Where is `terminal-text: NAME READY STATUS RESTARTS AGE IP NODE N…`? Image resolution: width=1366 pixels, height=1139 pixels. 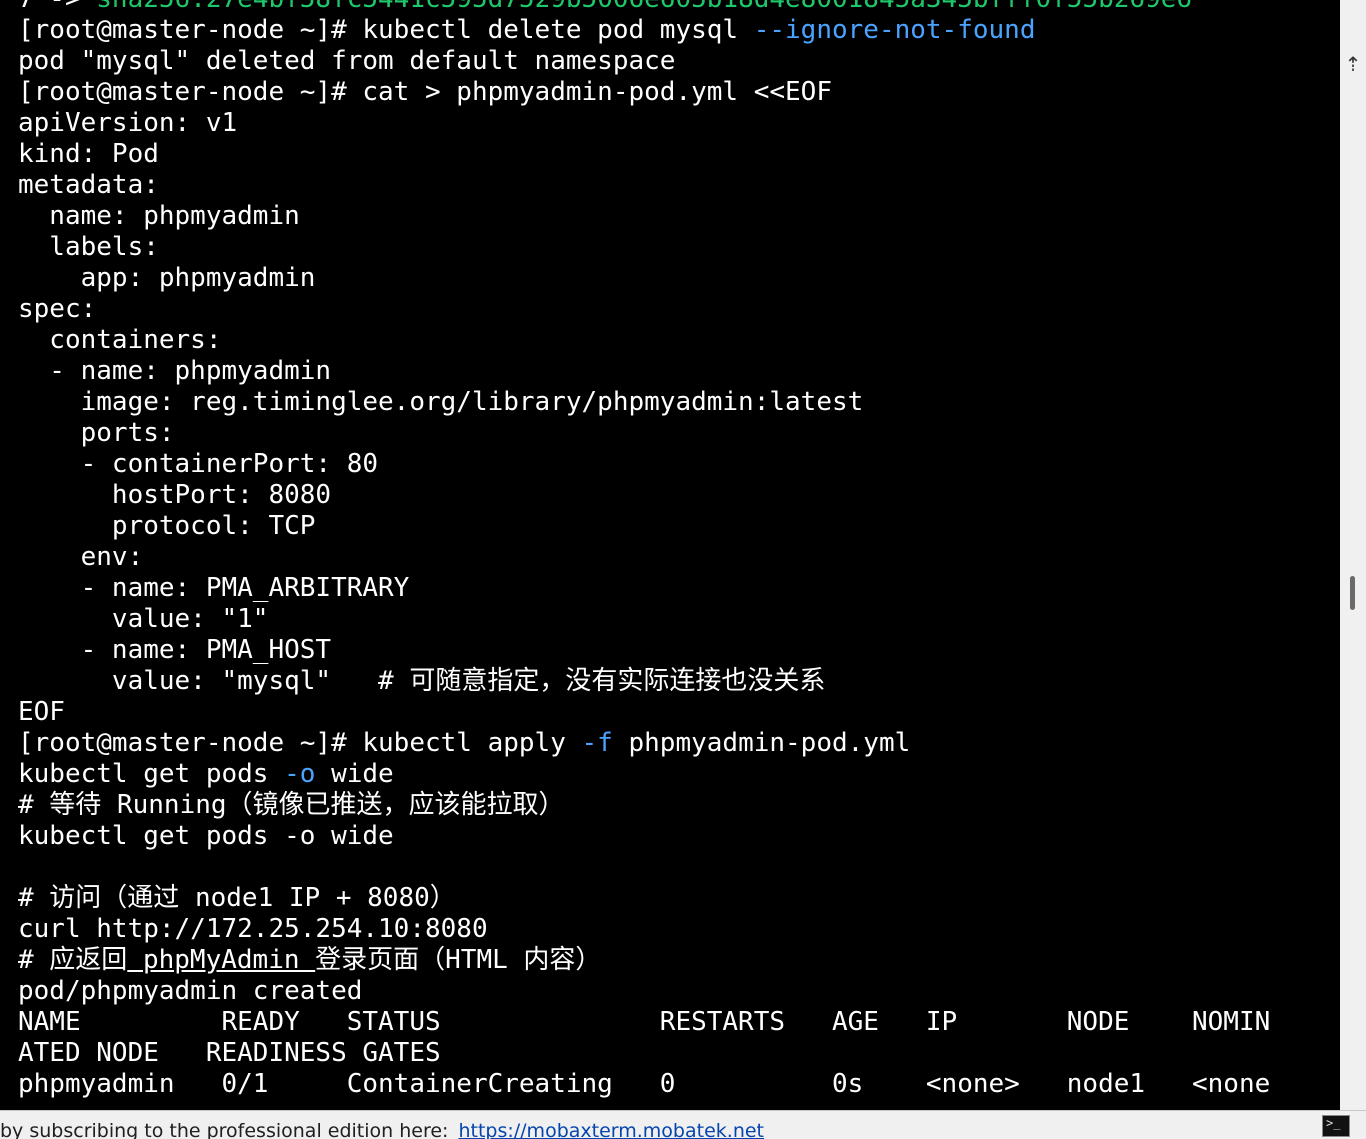
terminal-text: NAME READY STATUS RESTARTS AGE IP NODE N… is located at coordinates (644, 1022).